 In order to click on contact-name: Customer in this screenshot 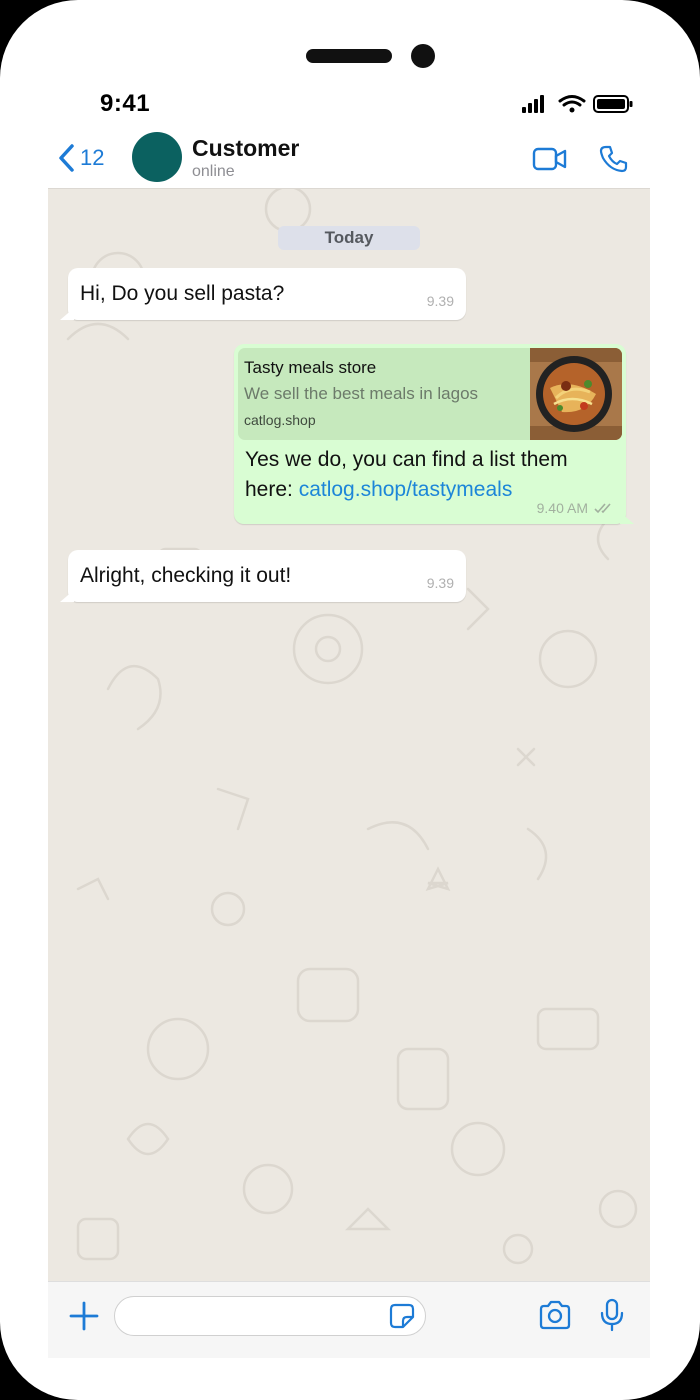, I will do `click(245, 148)`.